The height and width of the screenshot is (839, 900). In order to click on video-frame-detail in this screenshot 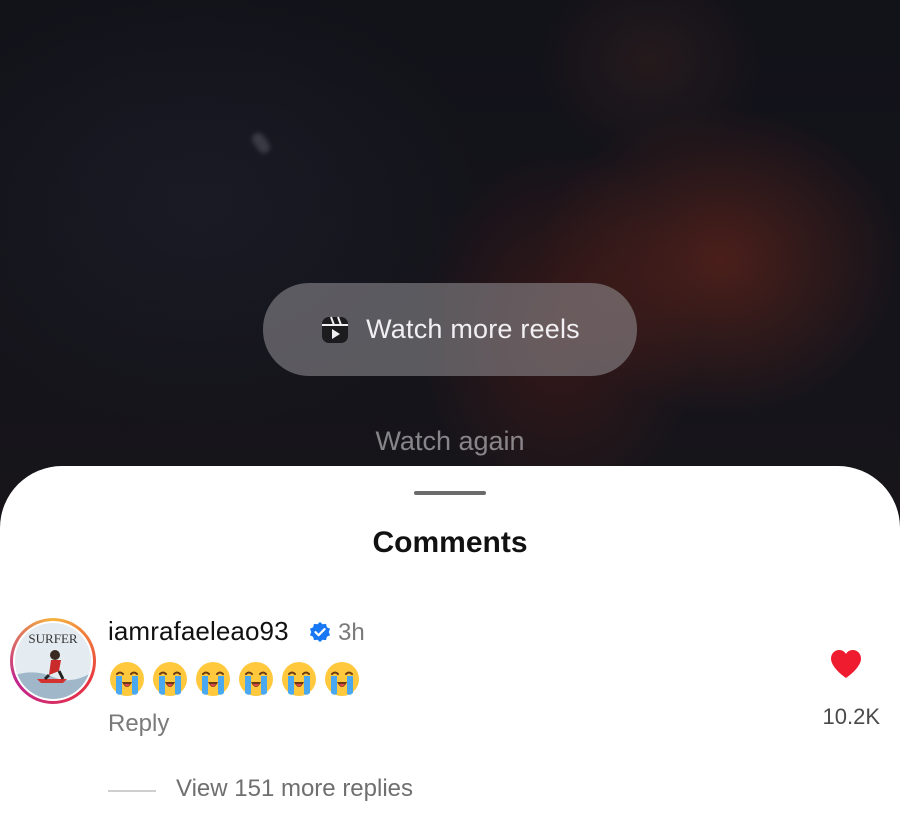, I will do `click(261, 143)`.